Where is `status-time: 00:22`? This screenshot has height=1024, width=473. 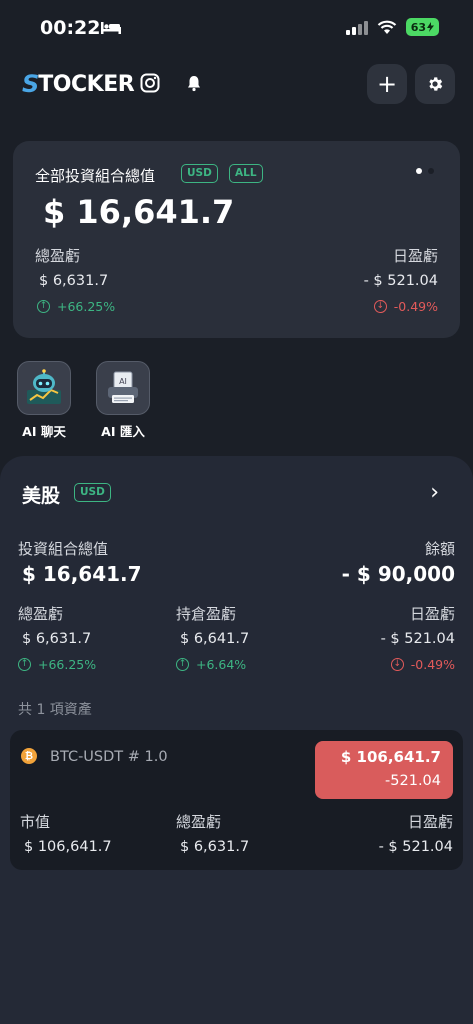 status-time: 00:22 is located at coordinates (70, 28).